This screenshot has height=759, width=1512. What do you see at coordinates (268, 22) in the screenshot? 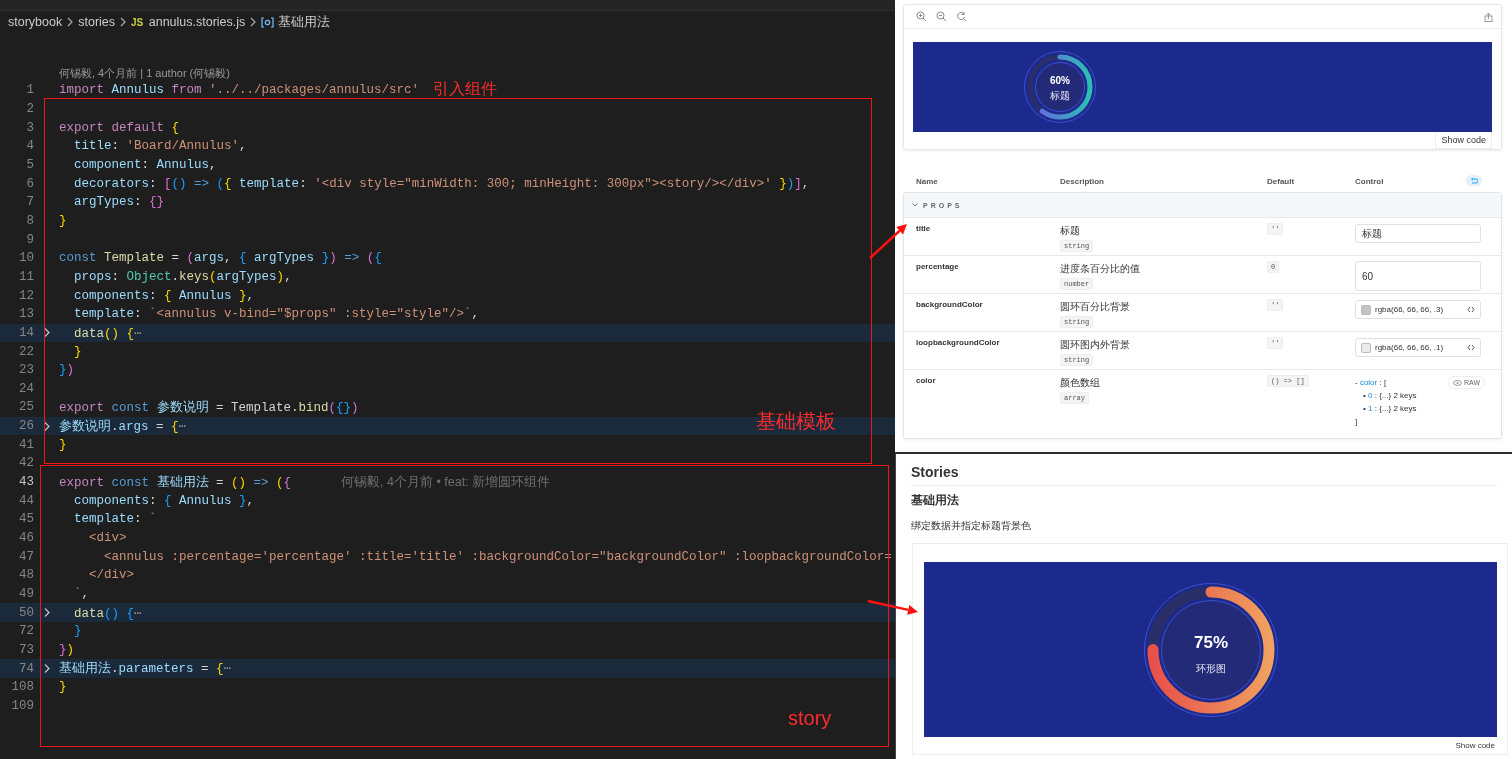
I see `symbol-icon` at bounding box center [268, 22].